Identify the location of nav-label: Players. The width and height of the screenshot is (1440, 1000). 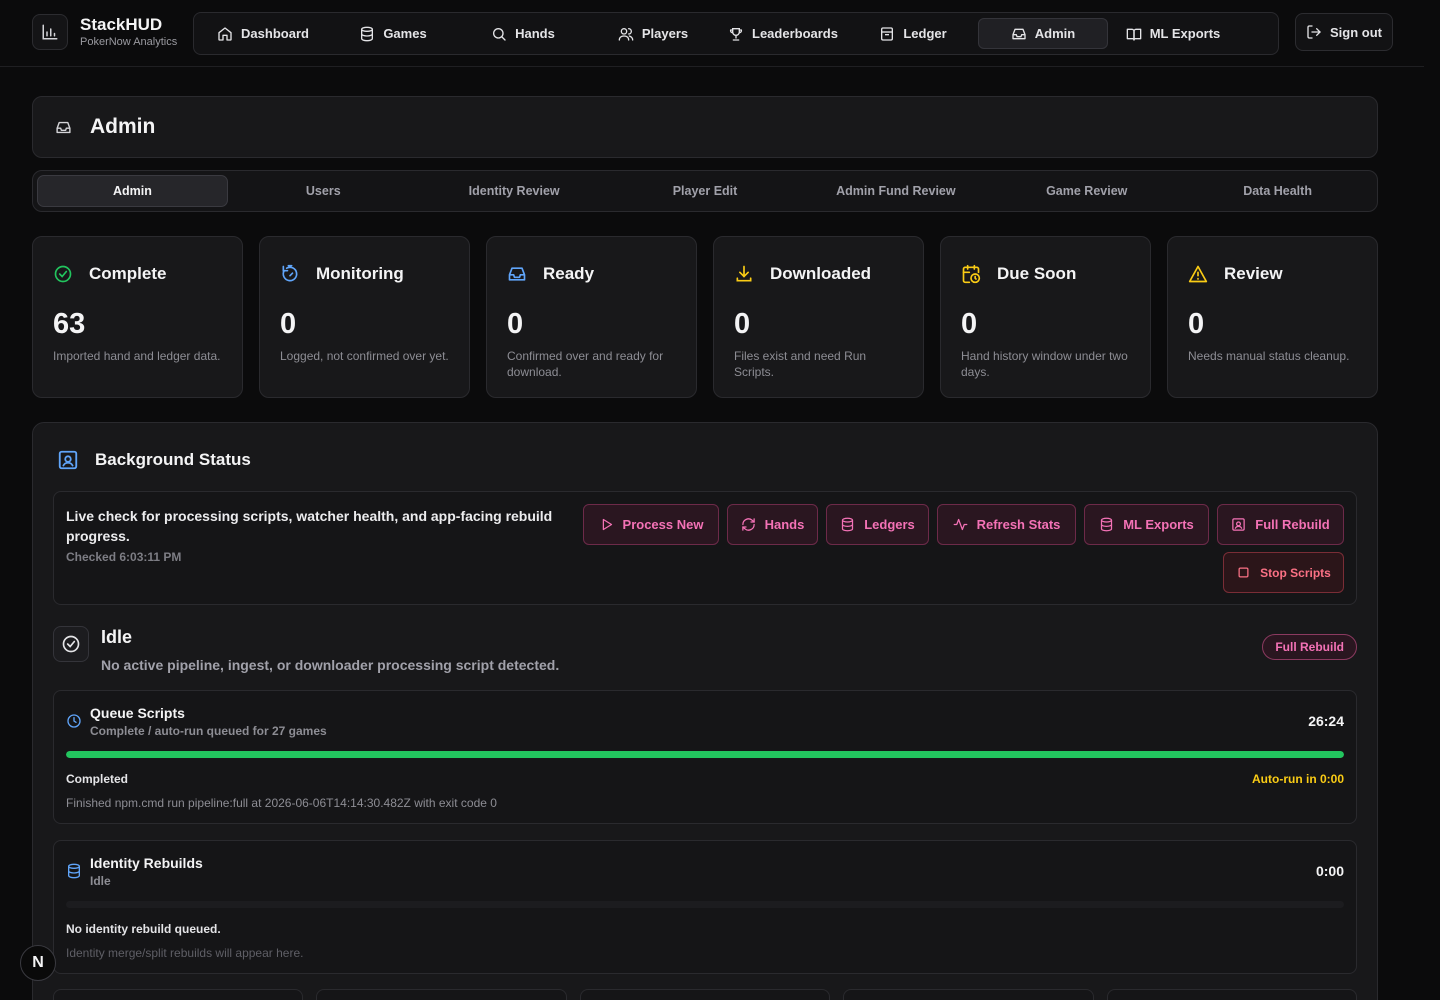
(665, 33).